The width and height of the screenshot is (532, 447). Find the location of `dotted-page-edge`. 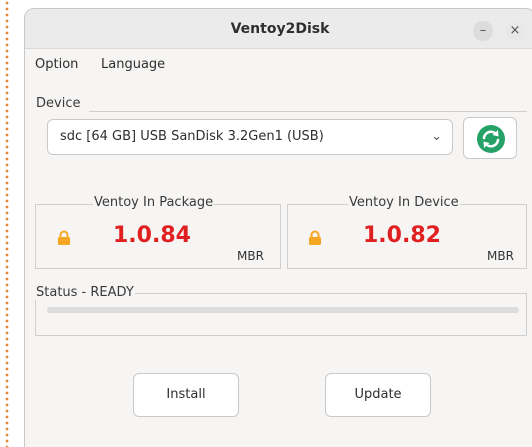

dotted-page-edge is located at coordinates (7, 223).